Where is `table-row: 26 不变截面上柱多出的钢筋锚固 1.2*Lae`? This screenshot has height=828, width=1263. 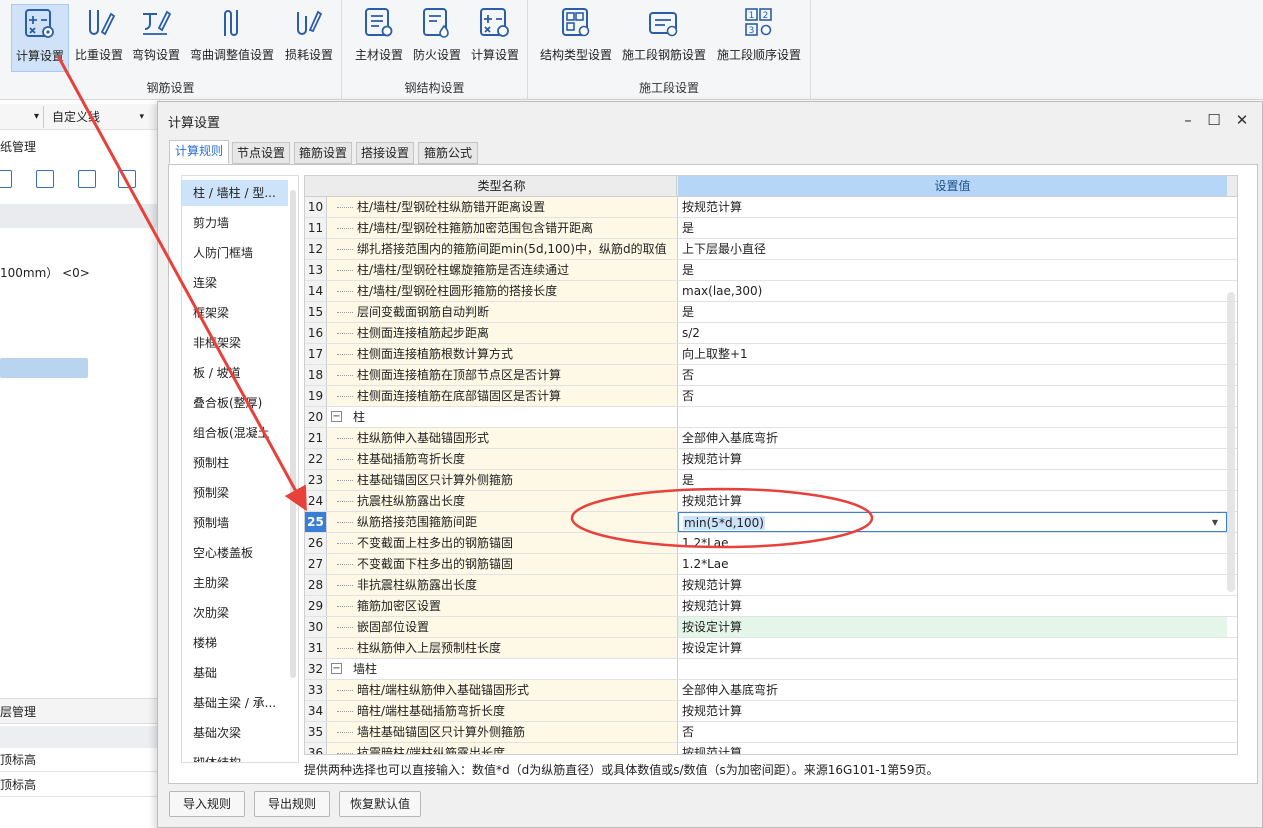 table-row: 26 不变截面上柱多出的钢筋锚固 1.2*Lae is located at coordinates (771, 543).